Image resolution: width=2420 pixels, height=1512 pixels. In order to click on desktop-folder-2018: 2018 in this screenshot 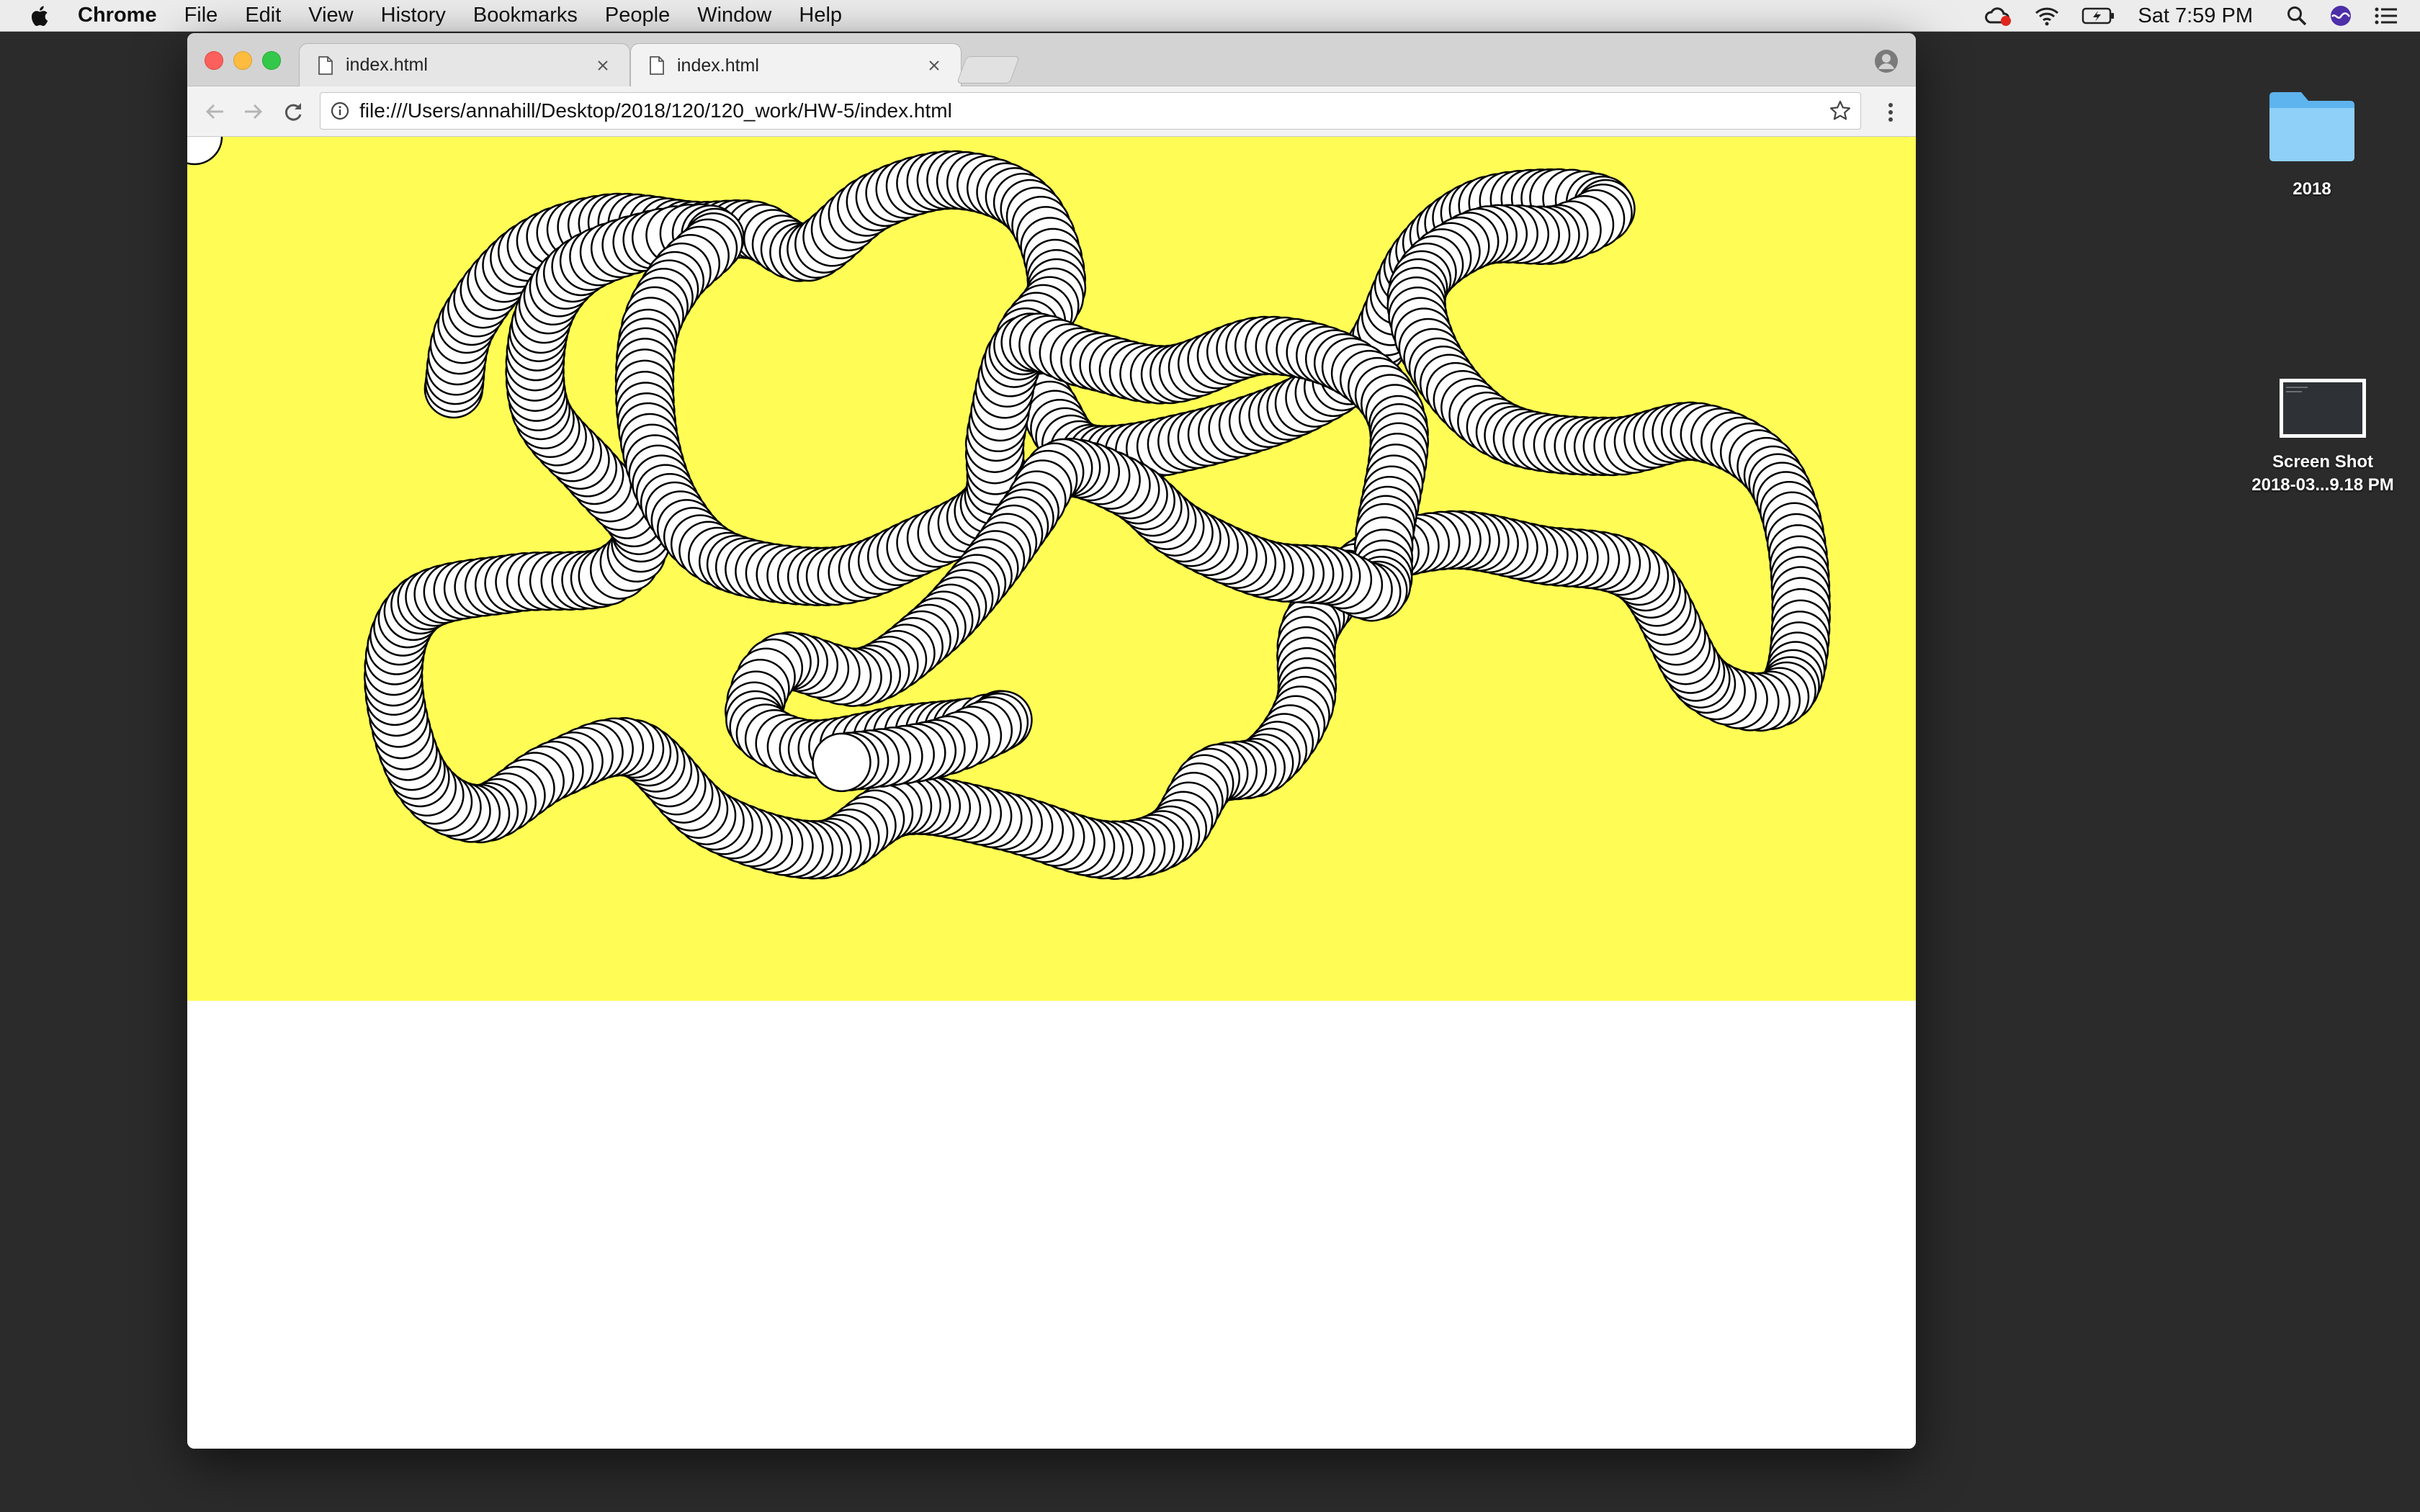, I will do `click(2312, 143)`.